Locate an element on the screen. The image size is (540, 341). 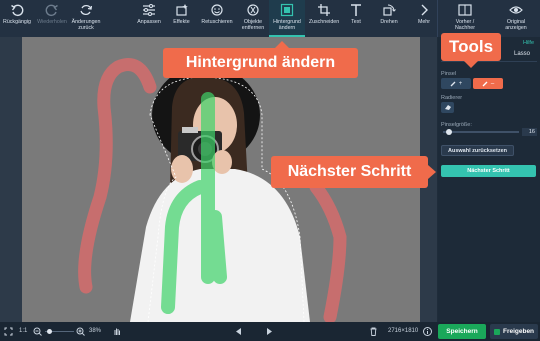
undo-button: Rückgängig is located at coordinates (17, 18).